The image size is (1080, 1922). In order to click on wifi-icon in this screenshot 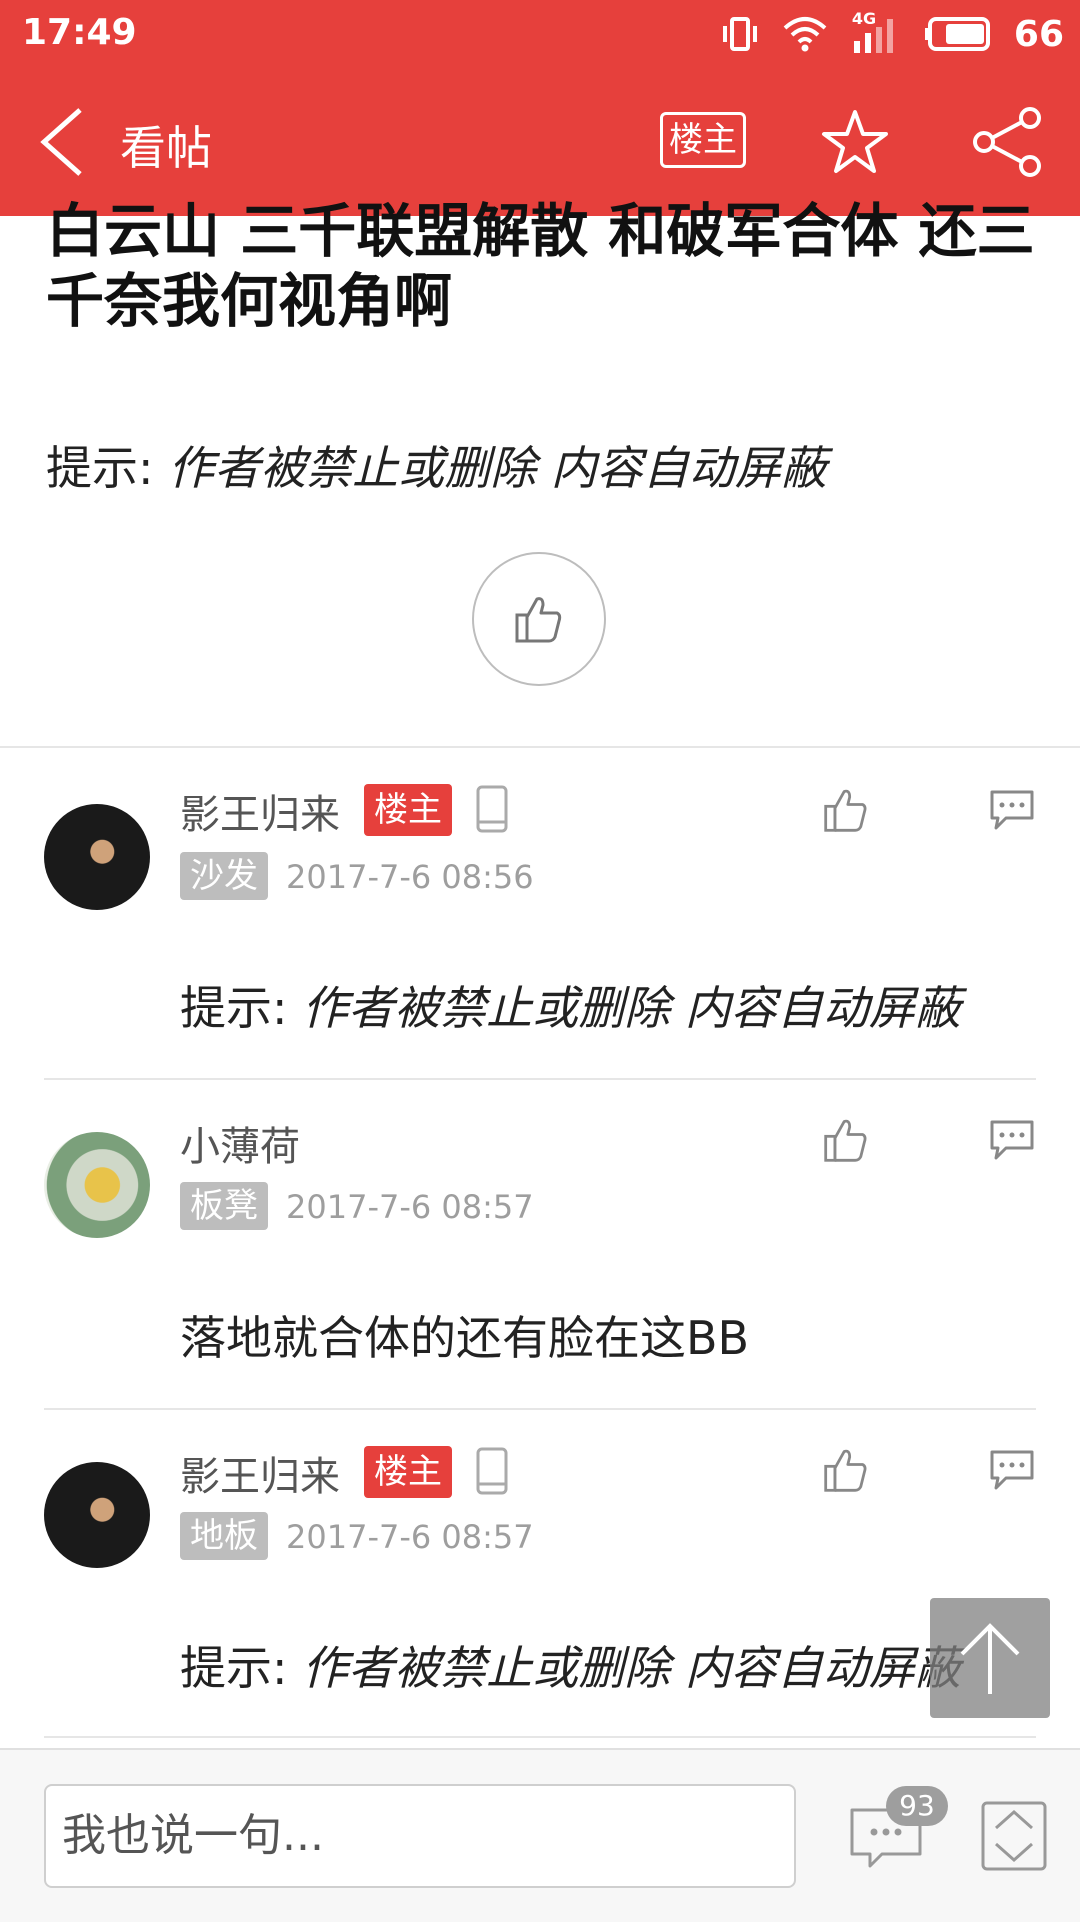, I will do `click(805, 34)`.